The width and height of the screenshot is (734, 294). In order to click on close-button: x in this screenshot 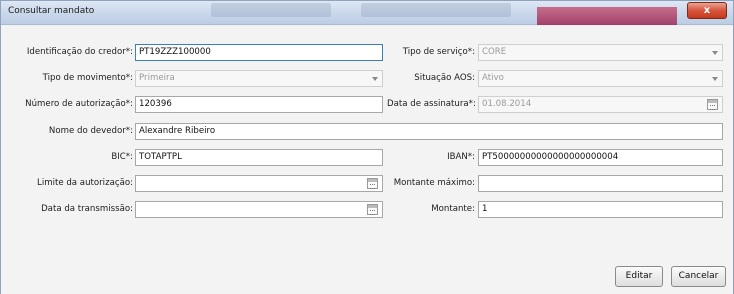, I will do `click(707, 10)`.